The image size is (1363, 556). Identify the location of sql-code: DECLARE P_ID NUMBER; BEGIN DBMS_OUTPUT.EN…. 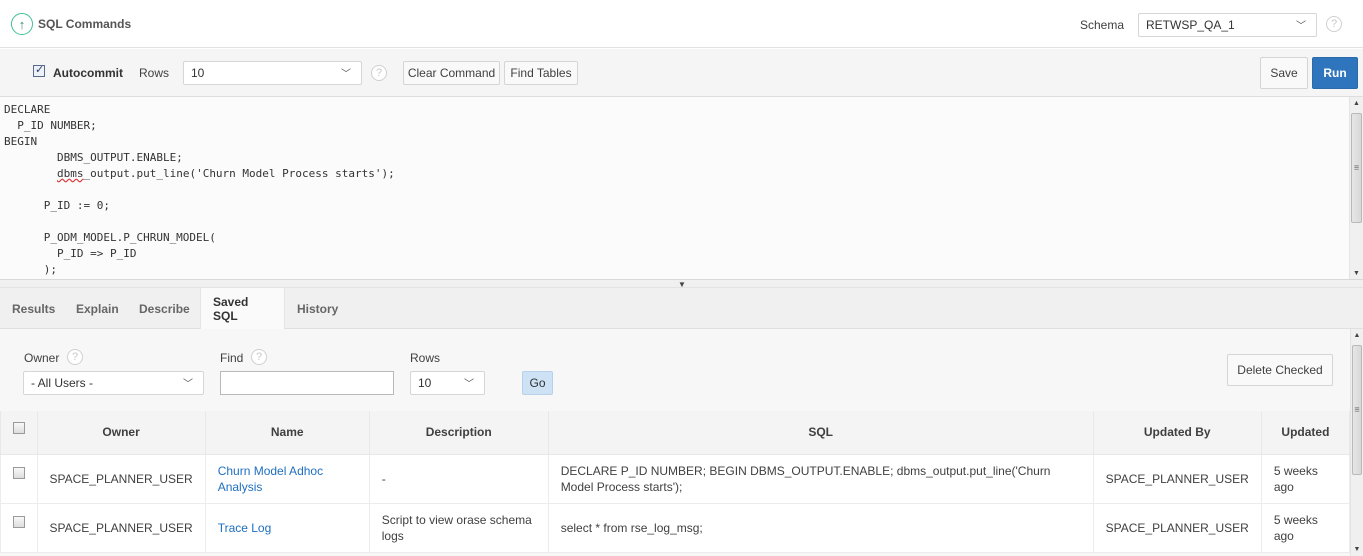
(199, 190).